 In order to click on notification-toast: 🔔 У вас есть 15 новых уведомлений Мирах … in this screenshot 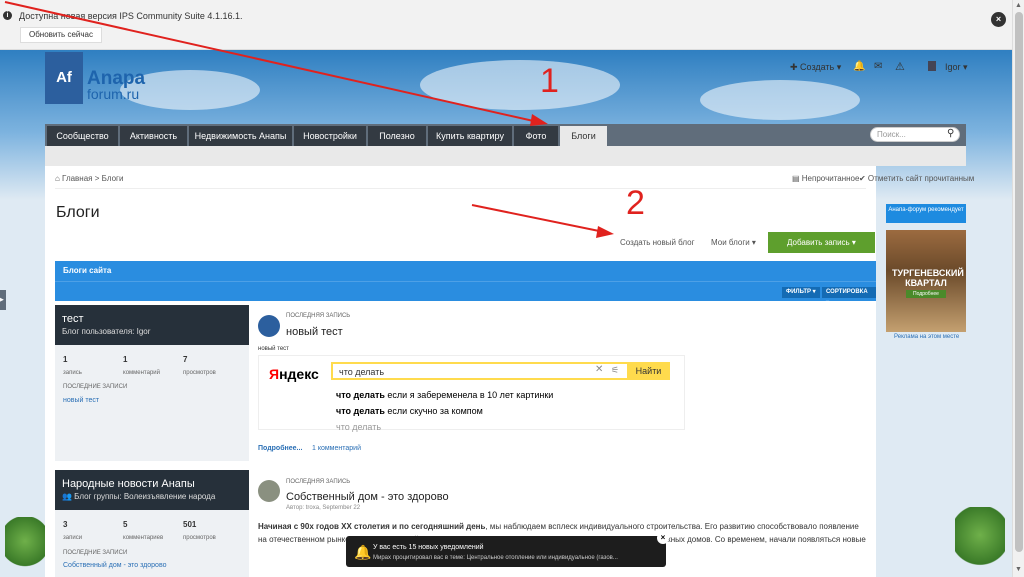, I will do `click(507, 549)`.